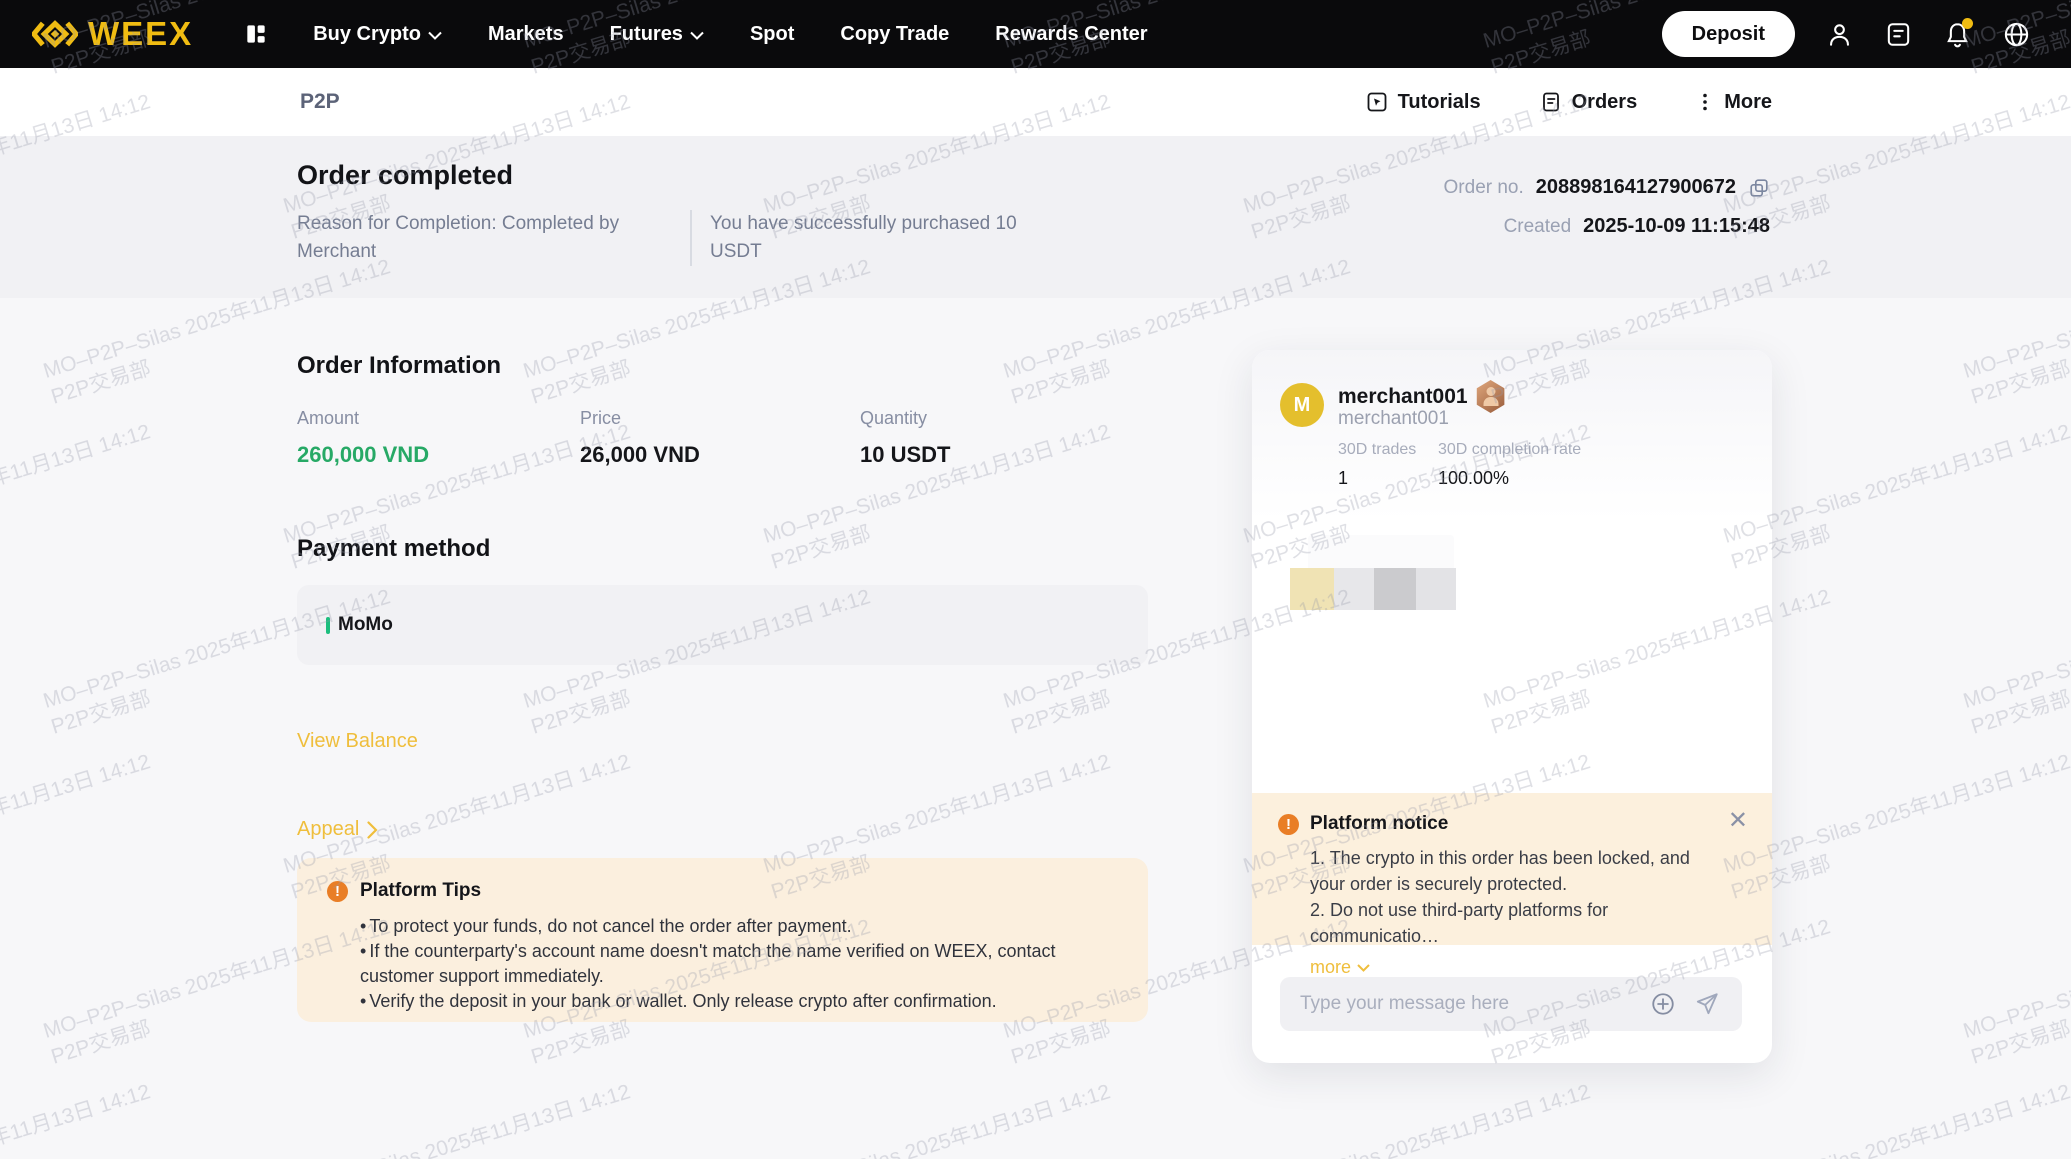 The image size is (2071, 1159). What do you see at coordinates (363, 454) in the screenshot?
I see `amount-value: 260,000 VND` at bounding box center [363, 454].